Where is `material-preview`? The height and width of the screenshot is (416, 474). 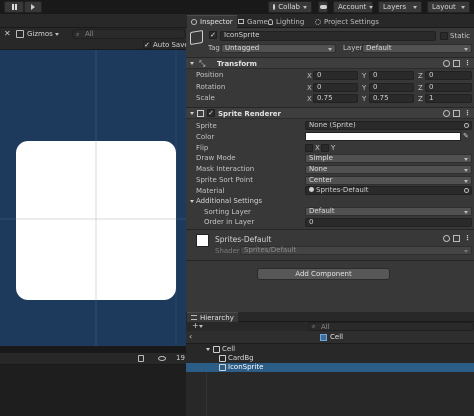 material-preview is located at coordinates (202, 240).